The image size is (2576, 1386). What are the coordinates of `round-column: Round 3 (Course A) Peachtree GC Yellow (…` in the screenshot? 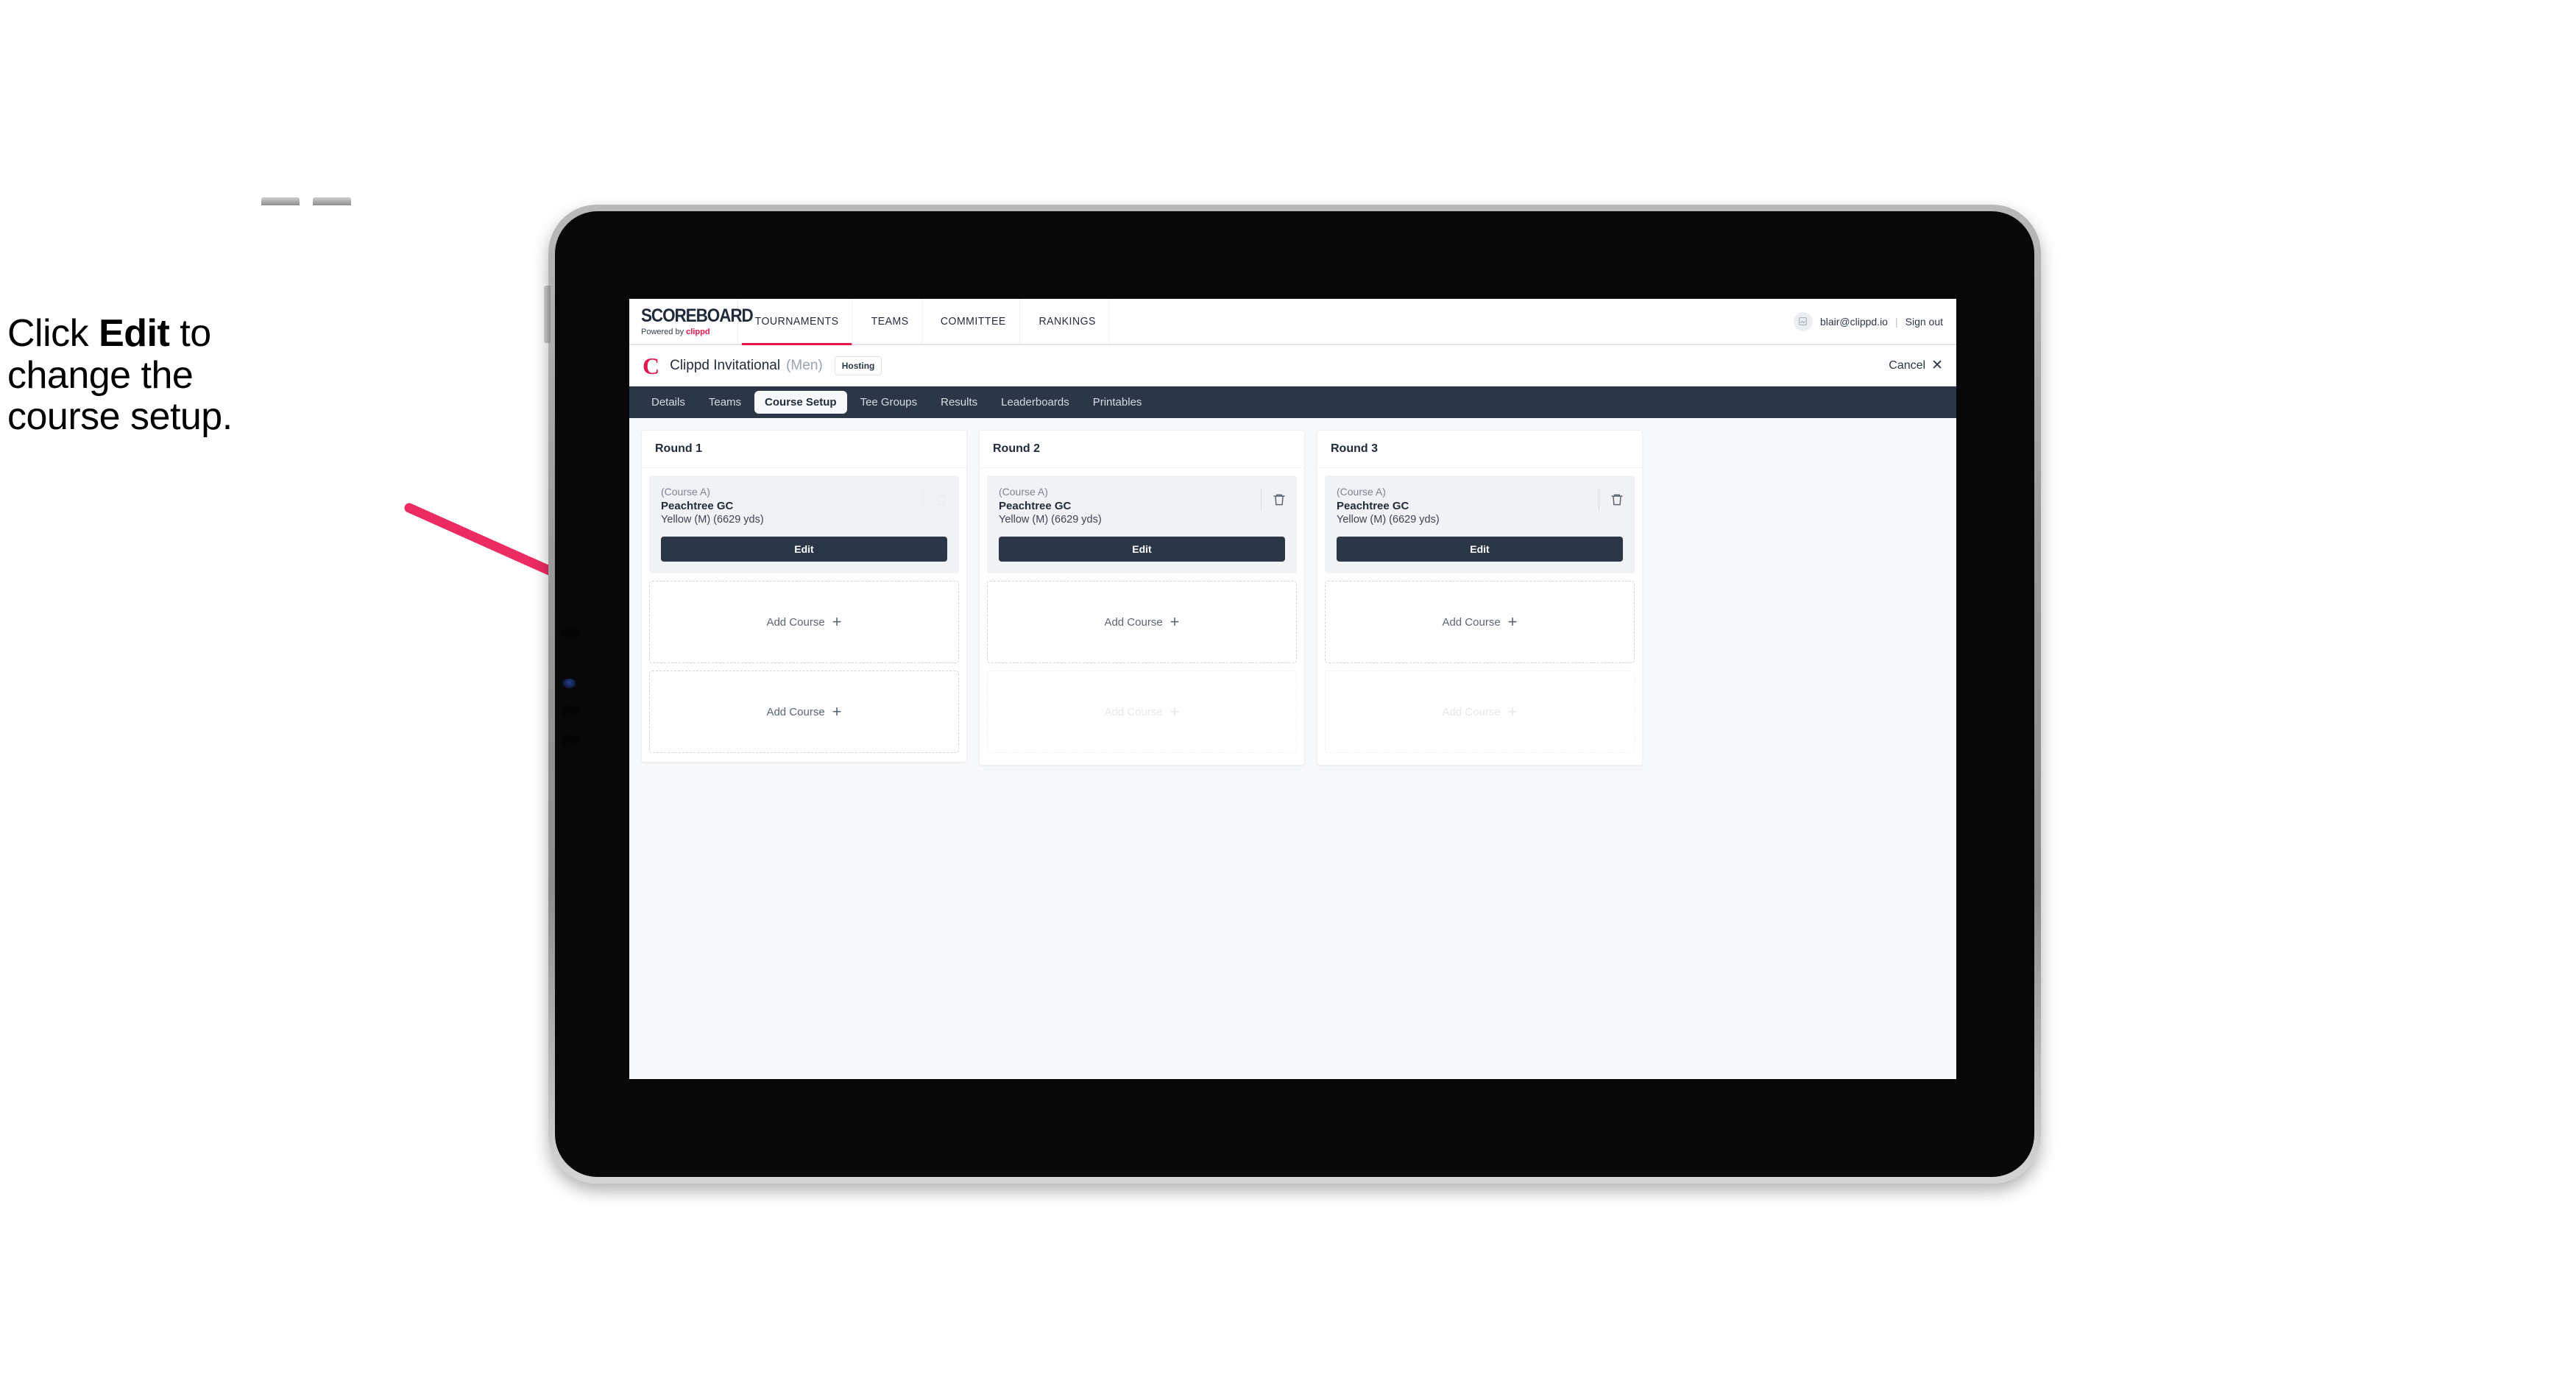 It's located at (1480, 598).